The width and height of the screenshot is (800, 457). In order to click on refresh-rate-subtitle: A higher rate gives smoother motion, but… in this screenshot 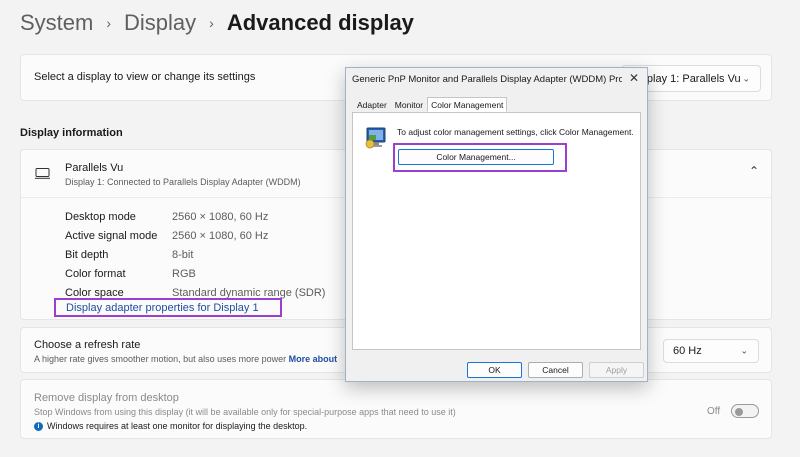, I will do `click(185, 359)`.